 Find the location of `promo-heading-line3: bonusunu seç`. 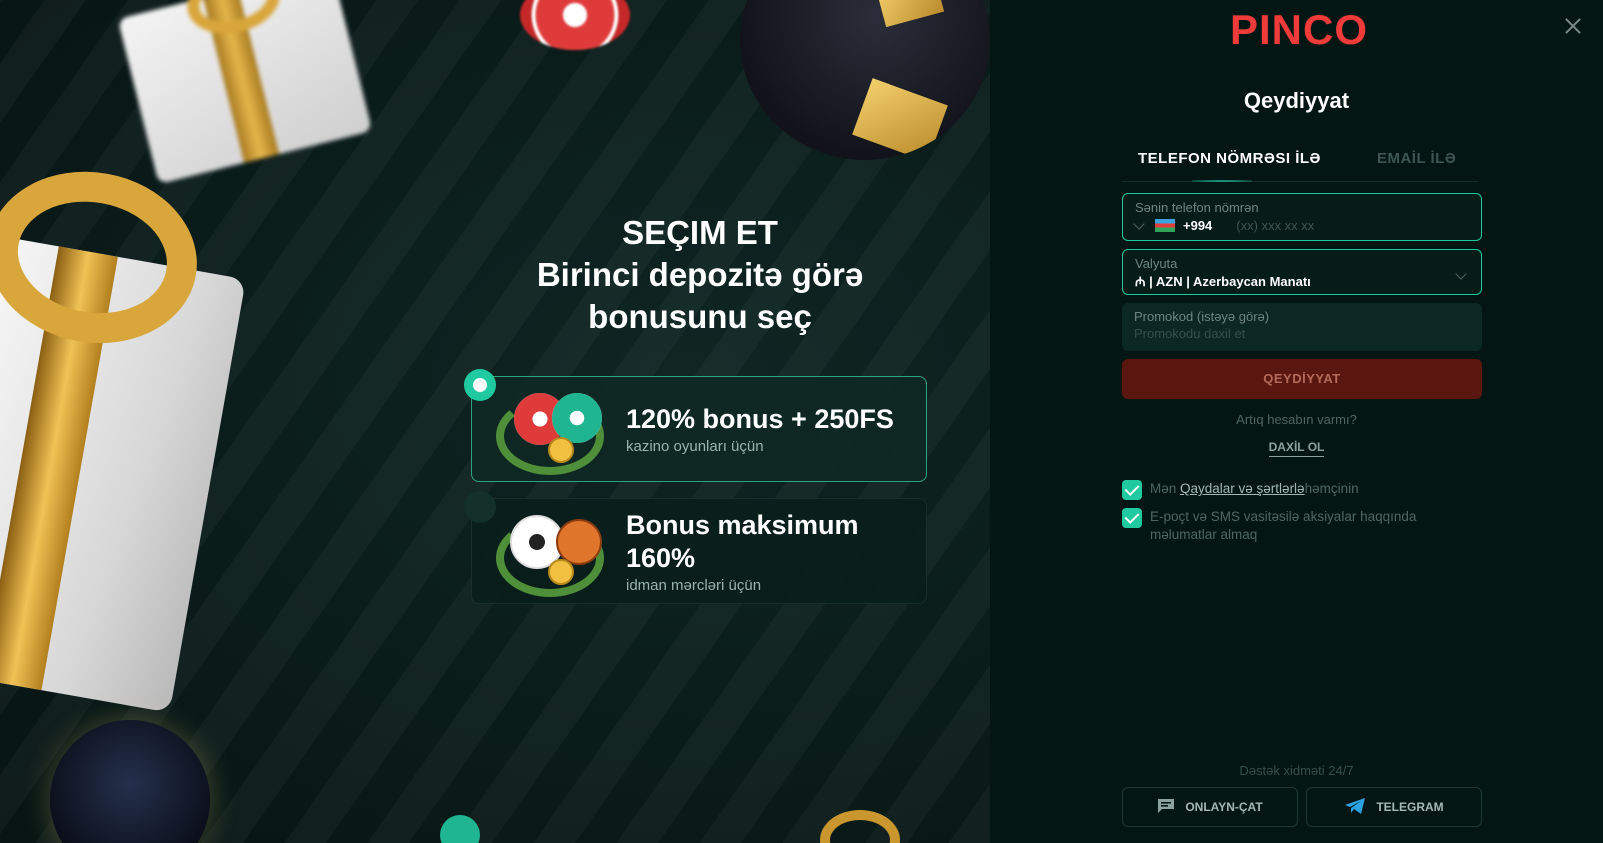

promo-heading-line3: bonusunu seç is located at coordinates (700, 316).